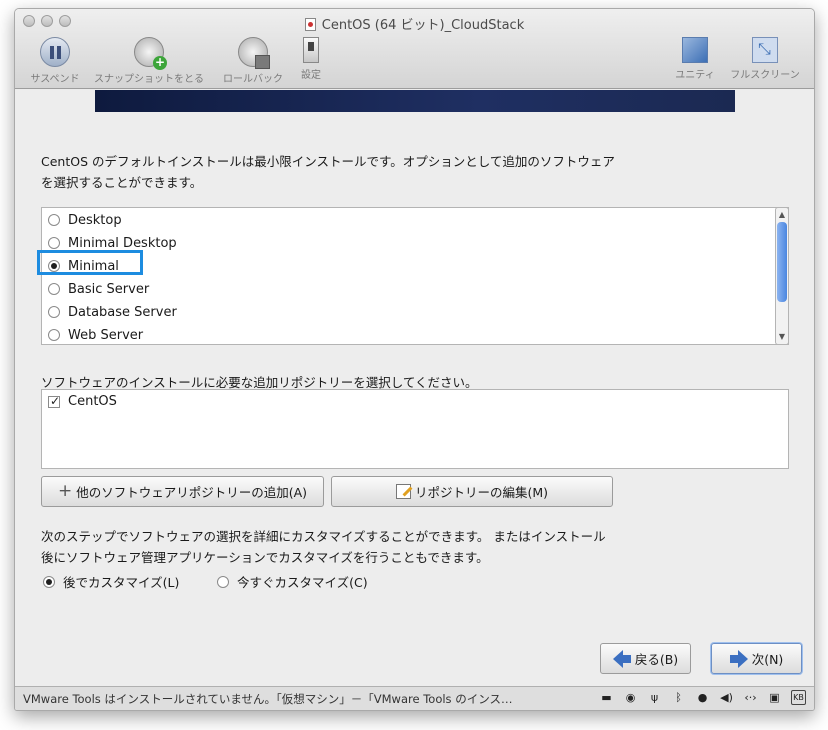  I want to click on bluetooth-icon: ᛒ, so click(678, 697).